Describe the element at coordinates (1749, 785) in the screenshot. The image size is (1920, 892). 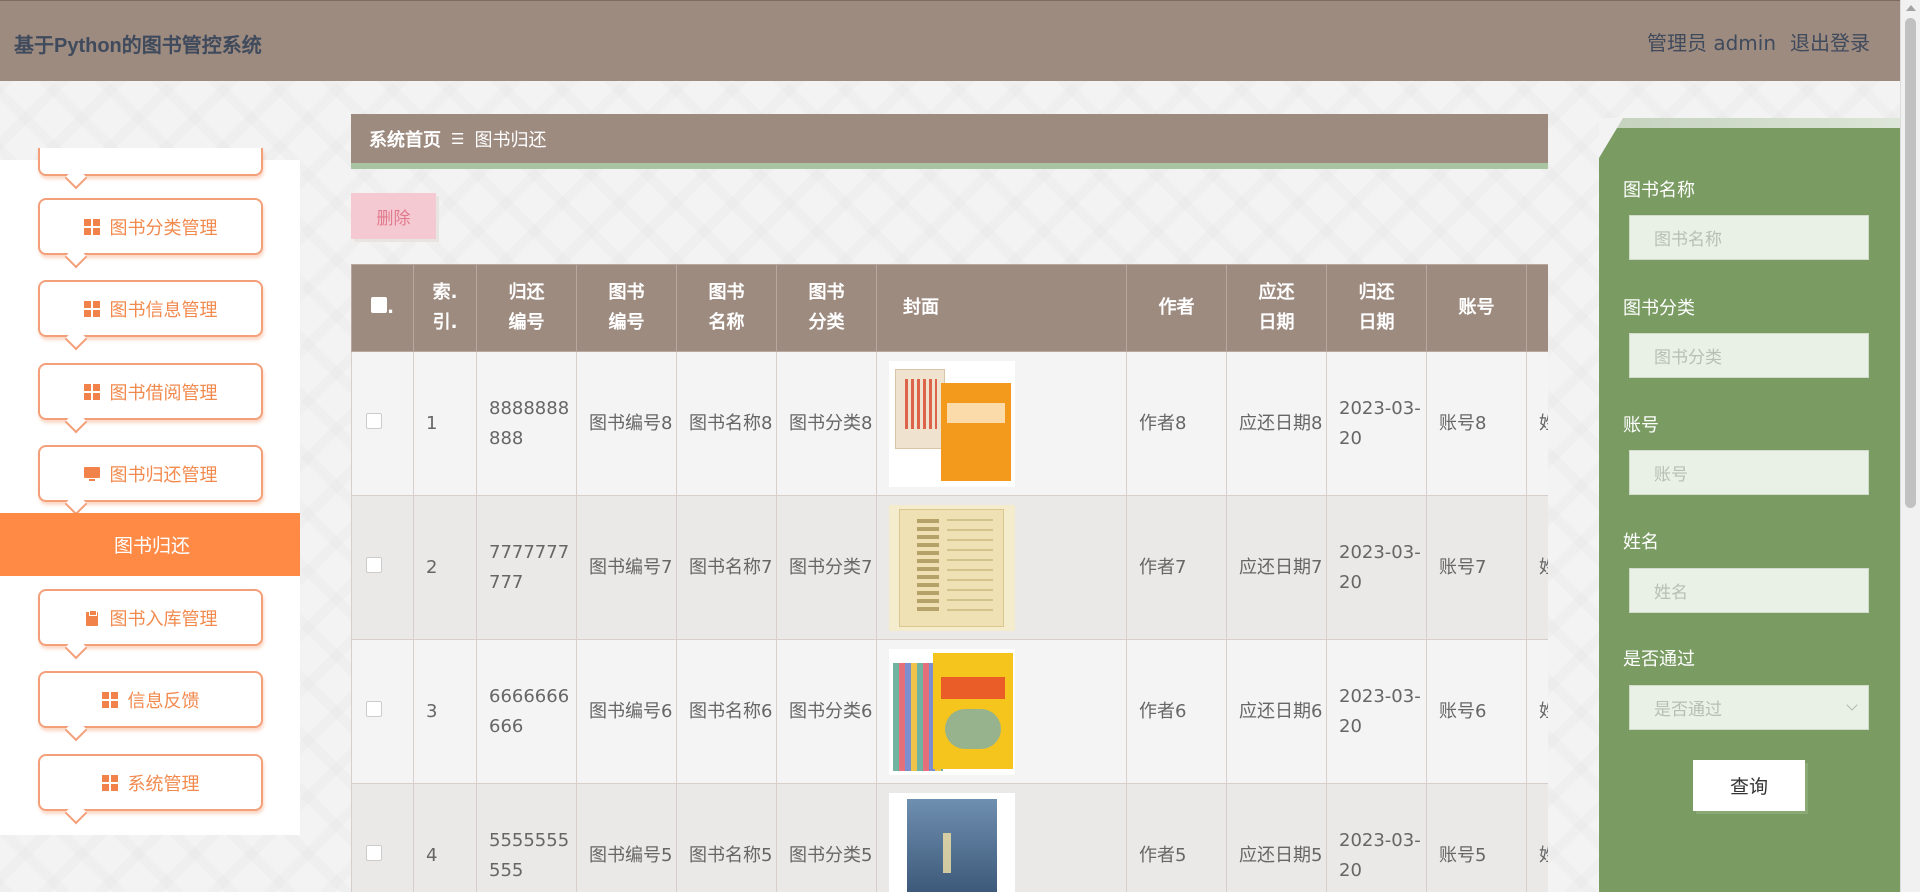
I see `query-button: 查询` at that location.